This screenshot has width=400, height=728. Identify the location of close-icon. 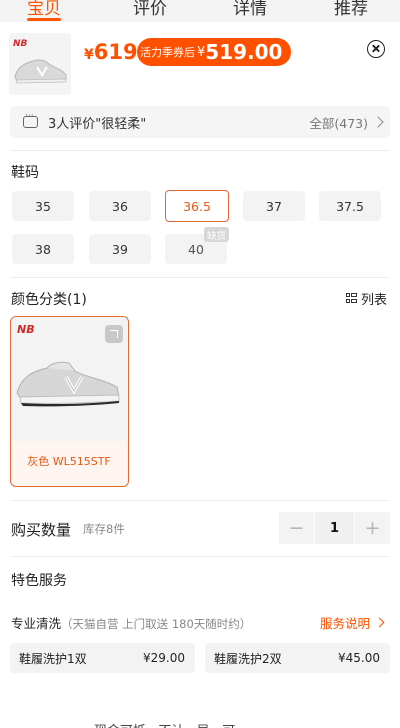
(376, 49).